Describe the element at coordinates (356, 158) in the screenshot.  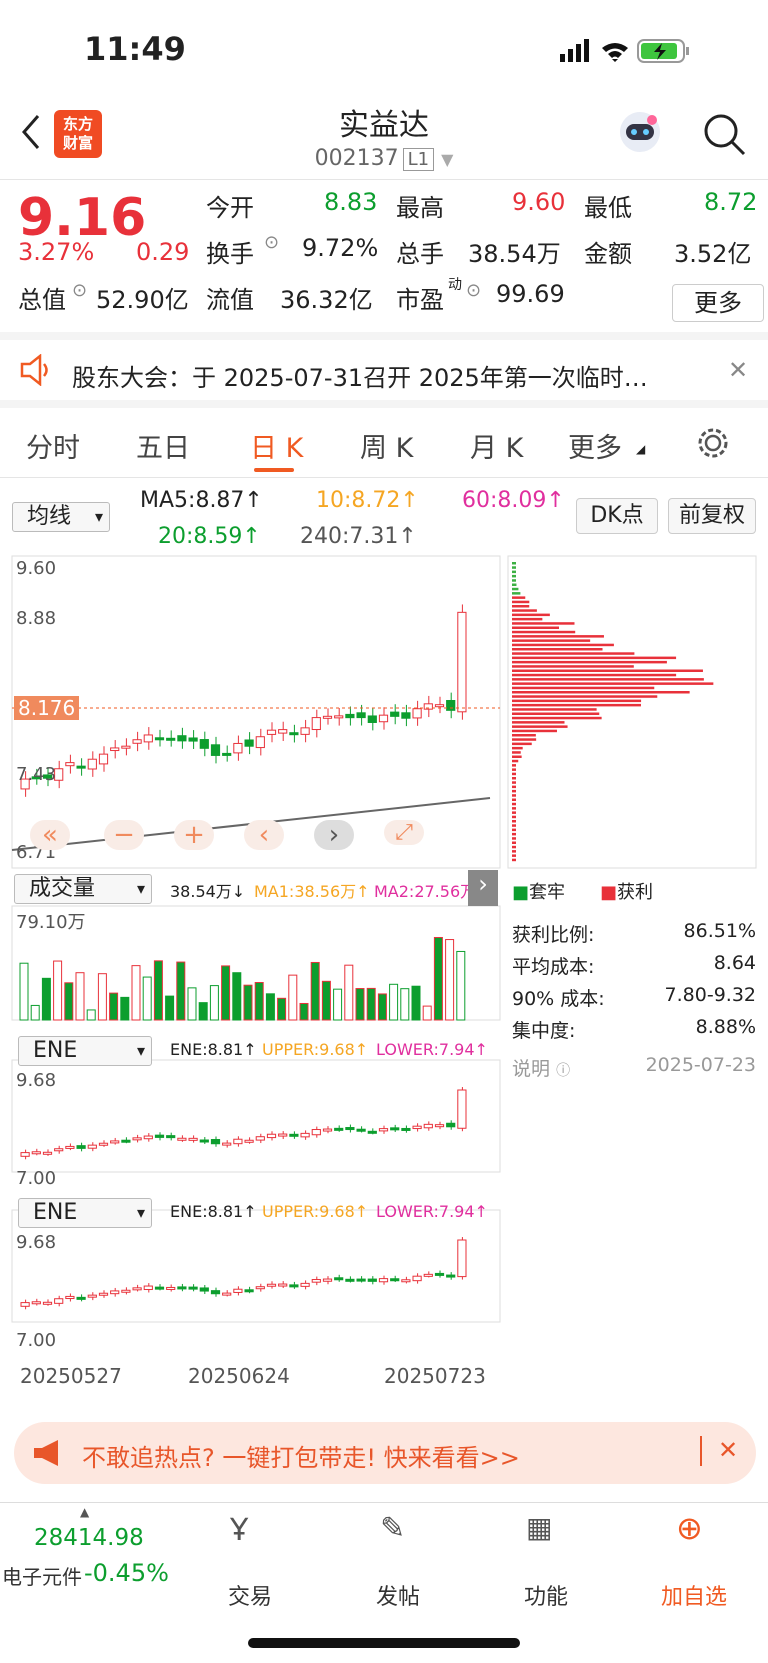
I see `stock-code-text: 002137` at that location.